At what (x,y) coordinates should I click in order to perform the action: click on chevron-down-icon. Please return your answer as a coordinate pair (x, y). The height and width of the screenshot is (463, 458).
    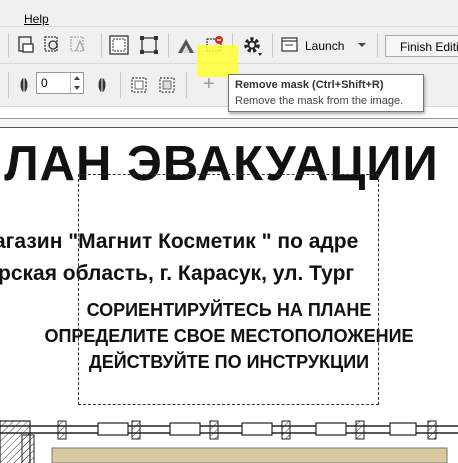
    Looking at the image, I should click on (362, 45).